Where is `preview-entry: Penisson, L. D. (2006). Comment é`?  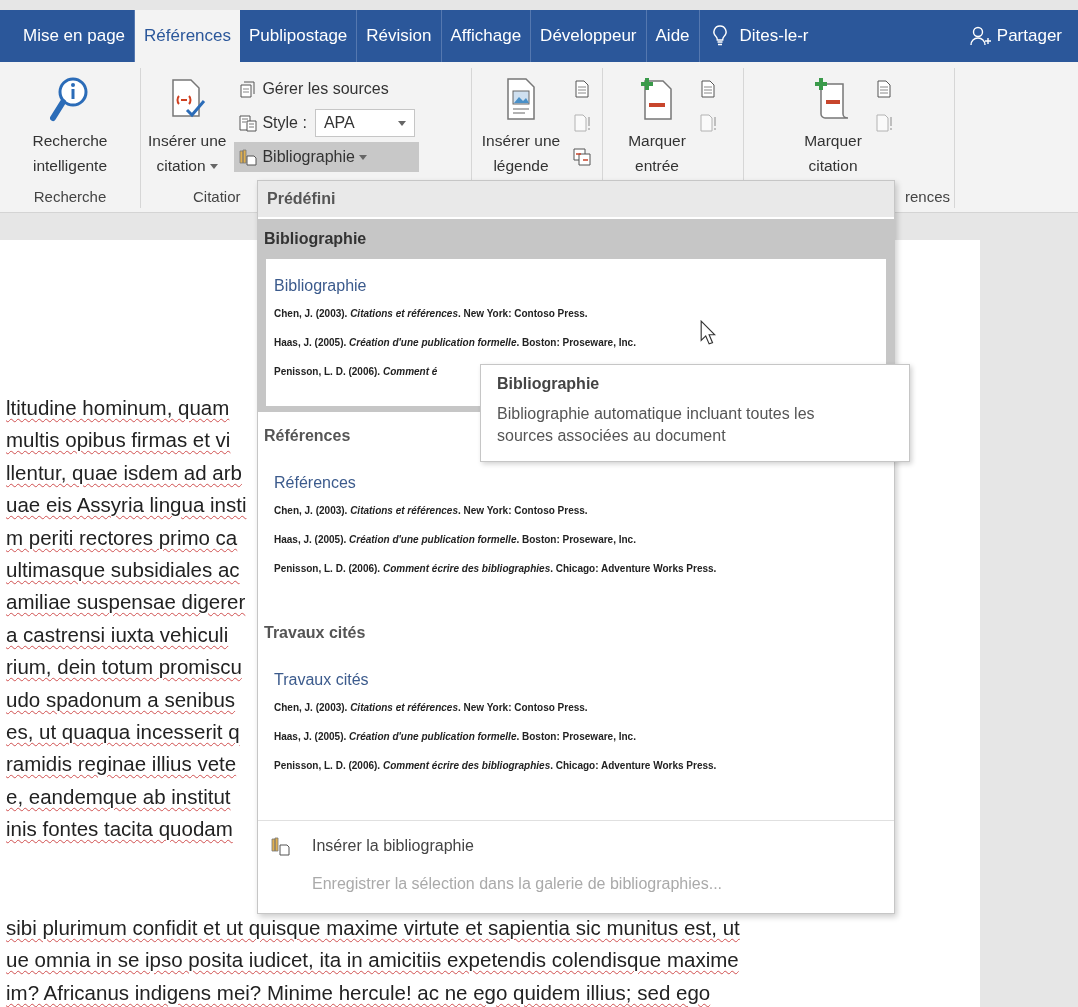
preview-entry: Penisson, L. D. (2006). Comment é is located at coordinates (356, 372).